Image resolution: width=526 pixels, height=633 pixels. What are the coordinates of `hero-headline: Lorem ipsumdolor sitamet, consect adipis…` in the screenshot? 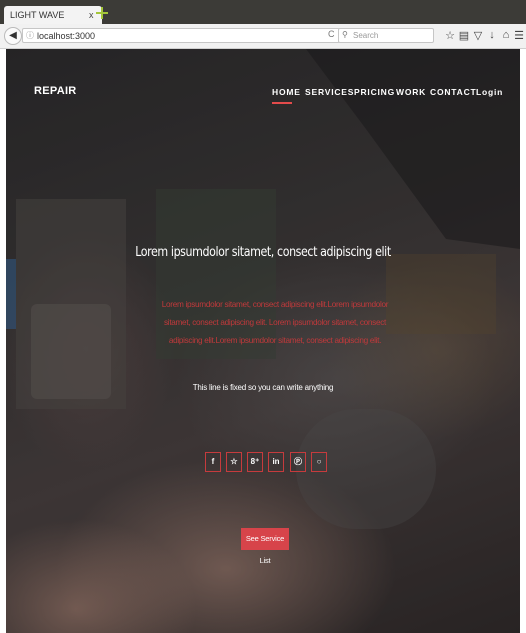 It's located at (263, 252).